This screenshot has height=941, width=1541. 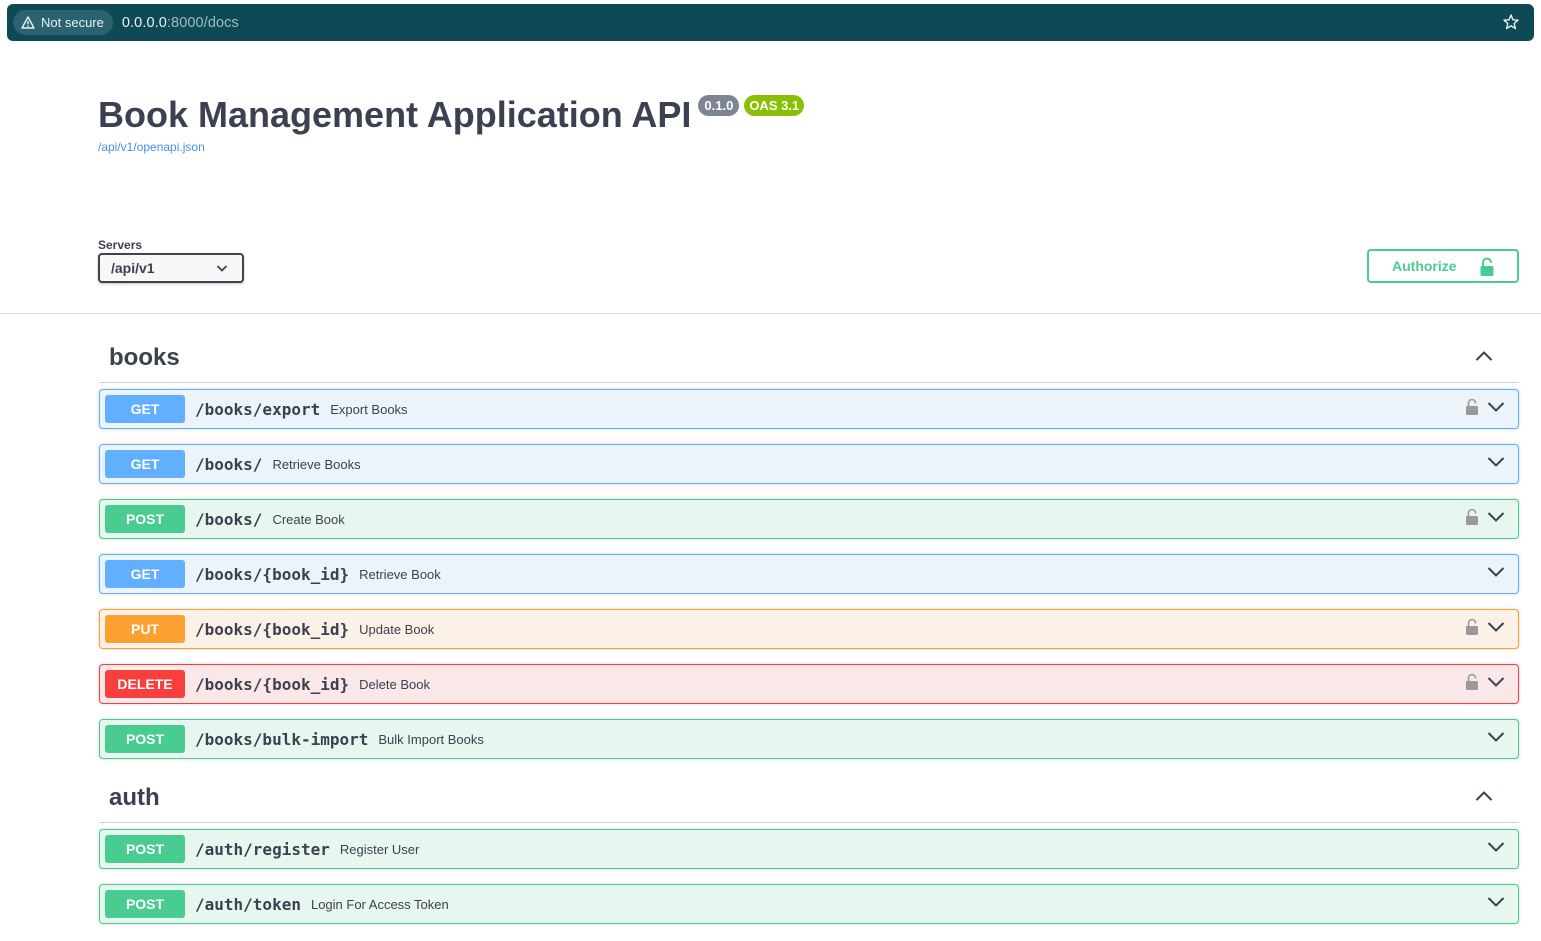 I want to click on oas-badge: OAS 3.1, so click(x=774, y=105).